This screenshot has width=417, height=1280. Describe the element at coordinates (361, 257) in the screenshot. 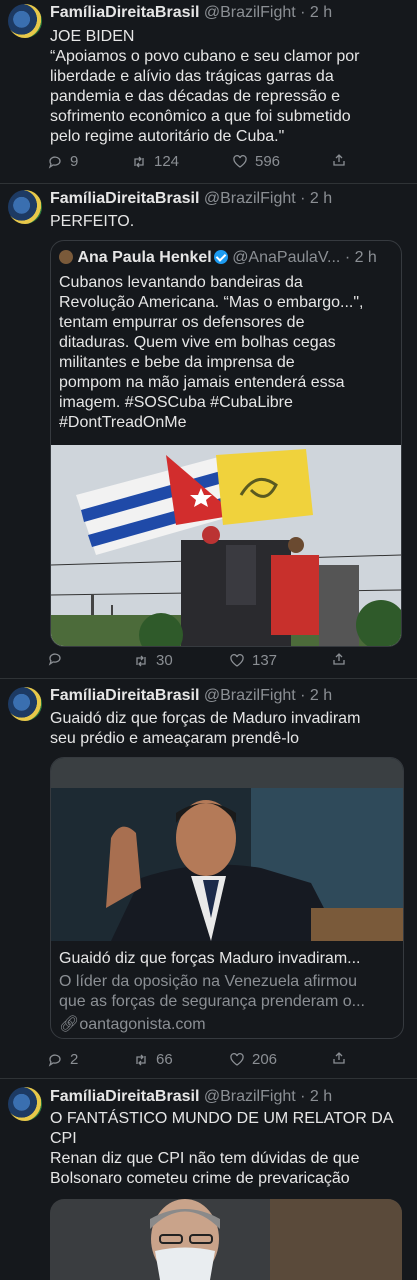

I see `quote-time: · 2 h` at that location.